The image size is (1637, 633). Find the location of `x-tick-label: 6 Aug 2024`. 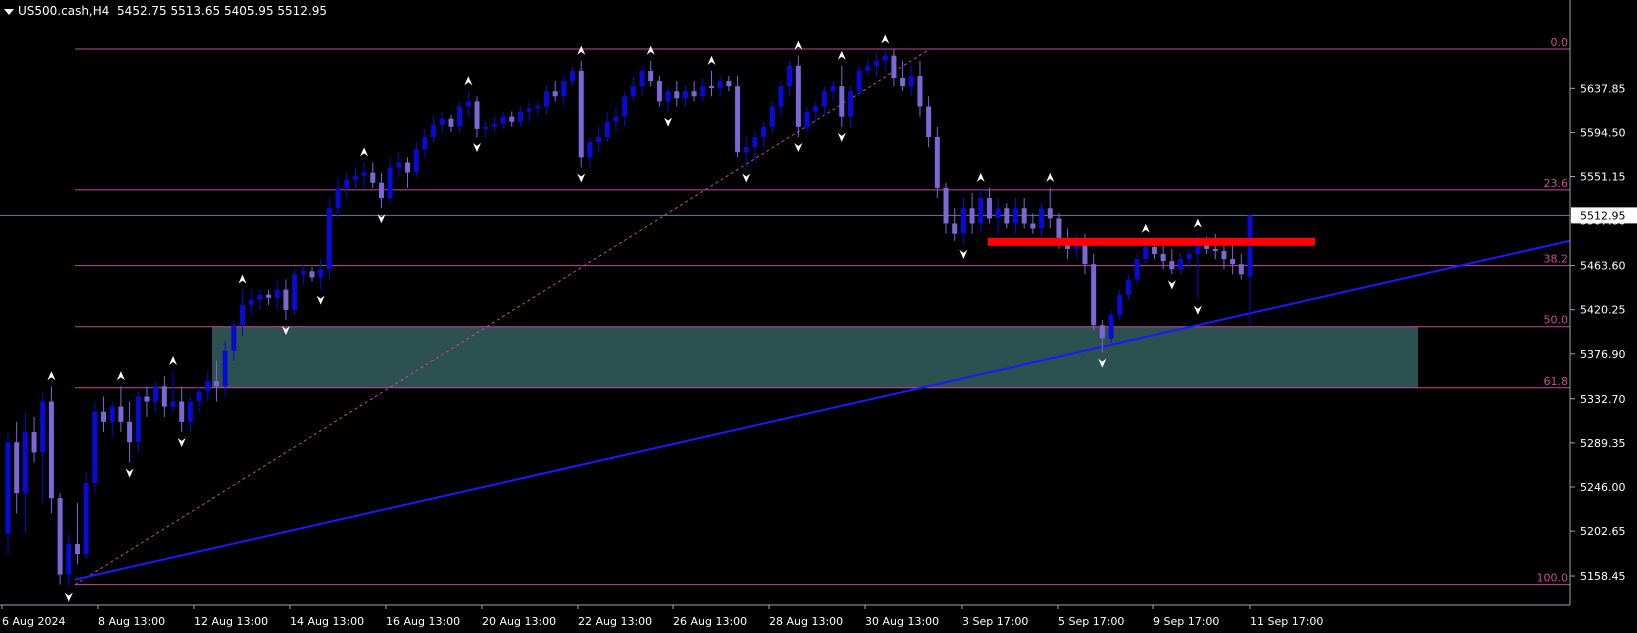

x-tick-label: 6 Aug 2024 is located at coordinates (33, 621).